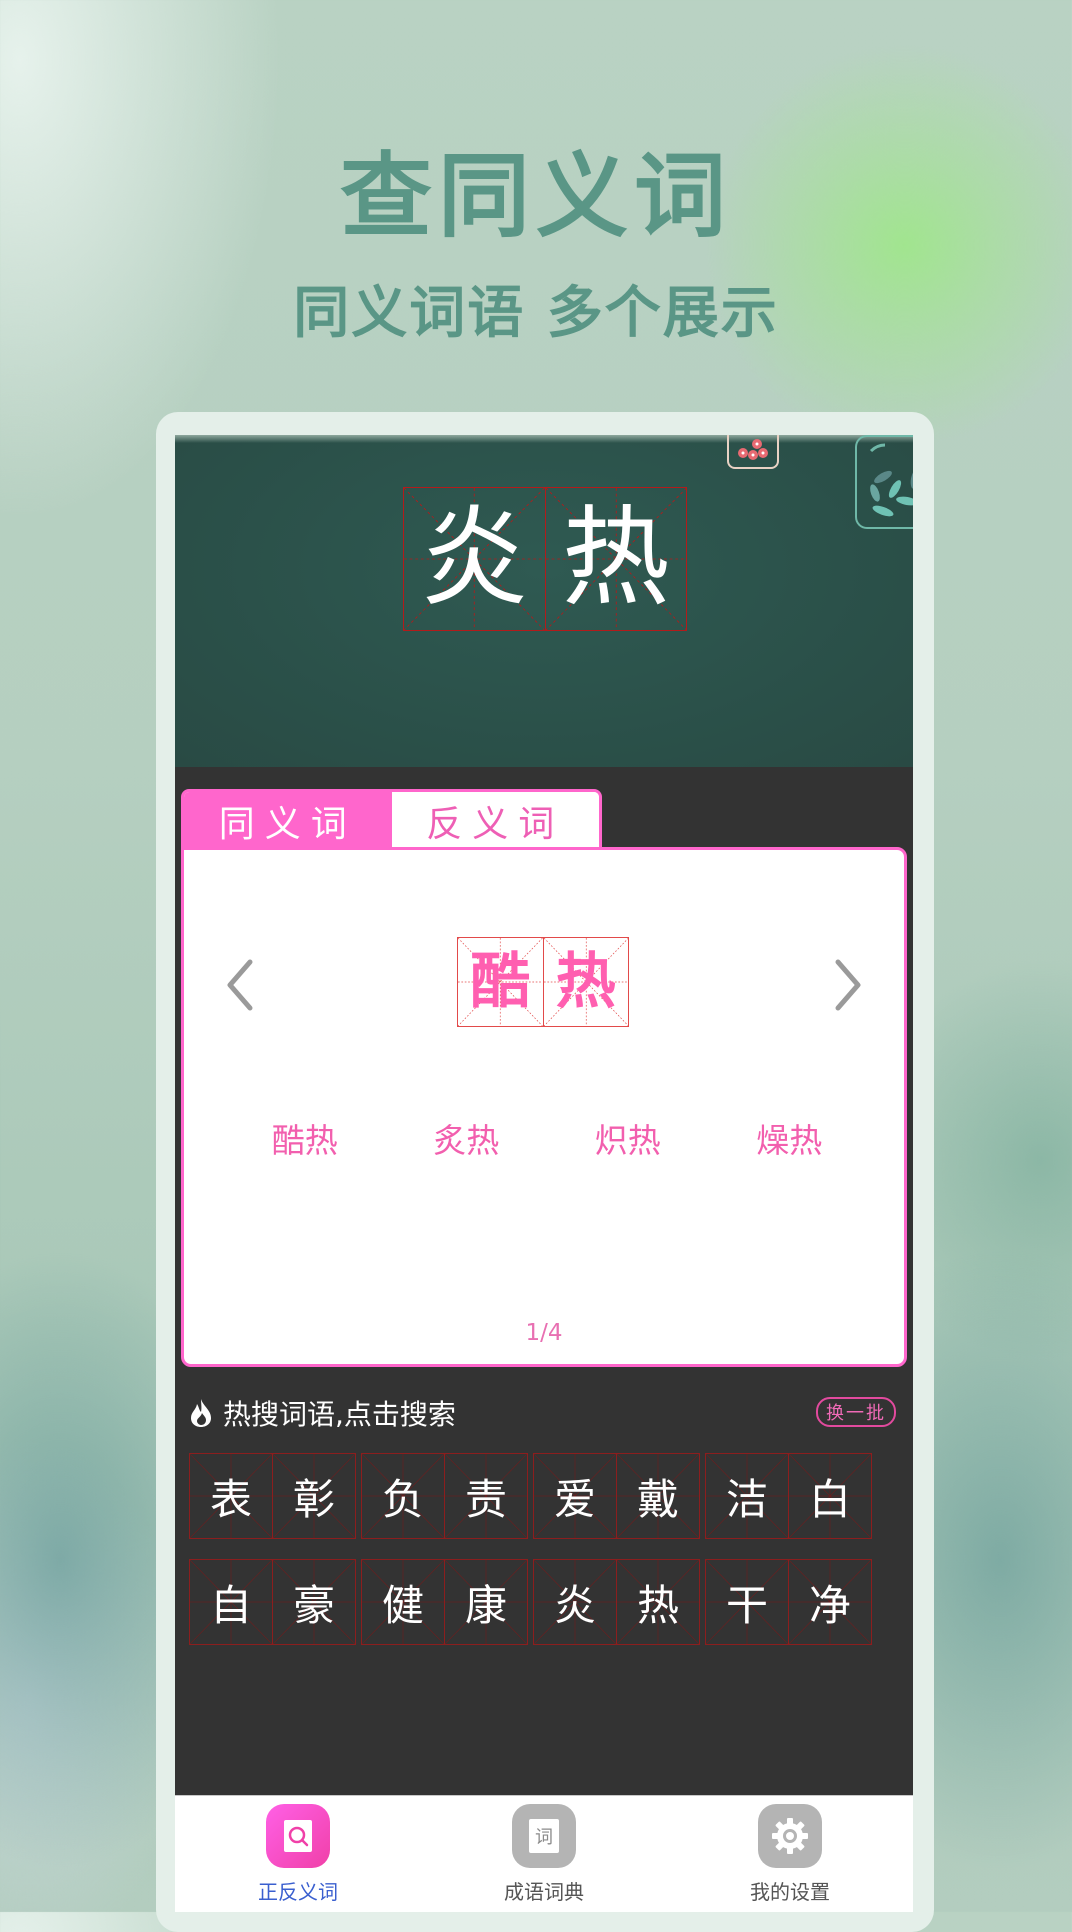 The image size is (1072, 1932). What do you see at coordinates (495, 821) in the screenshot?
I see `tab-antonyms: 反义词` at bounding box center [495, 821].